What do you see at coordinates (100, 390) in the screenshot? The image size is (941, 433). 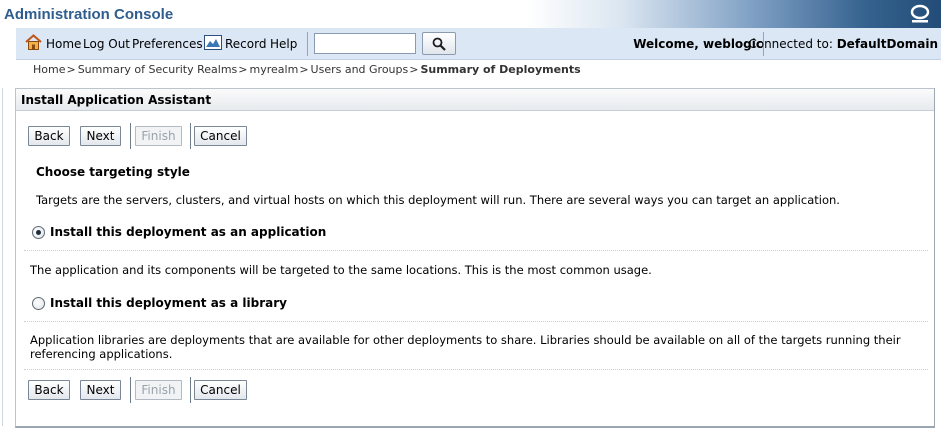 I see `next-button-bottom: Next` at bounding box center [100, 390].